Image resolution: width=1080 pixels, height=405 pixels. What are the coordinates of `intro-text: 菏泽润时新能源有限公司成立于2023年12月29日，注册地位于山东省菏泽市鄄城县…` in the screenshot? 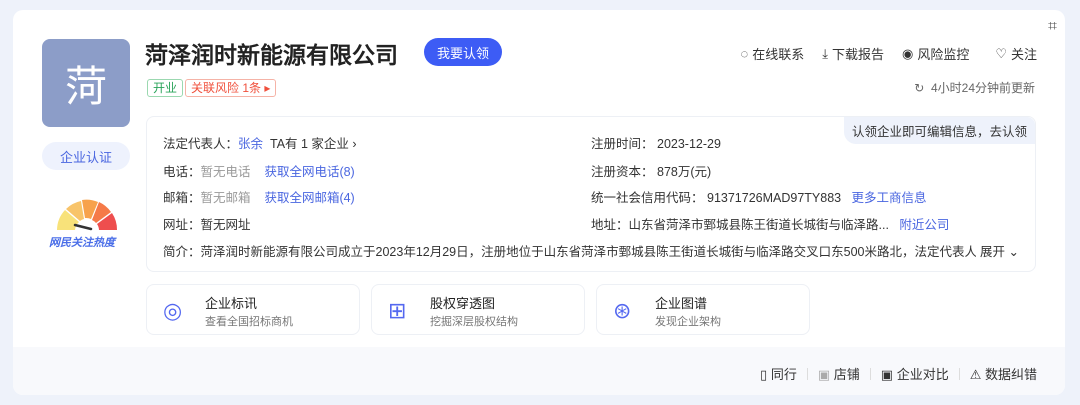 It's located at (594, 252).